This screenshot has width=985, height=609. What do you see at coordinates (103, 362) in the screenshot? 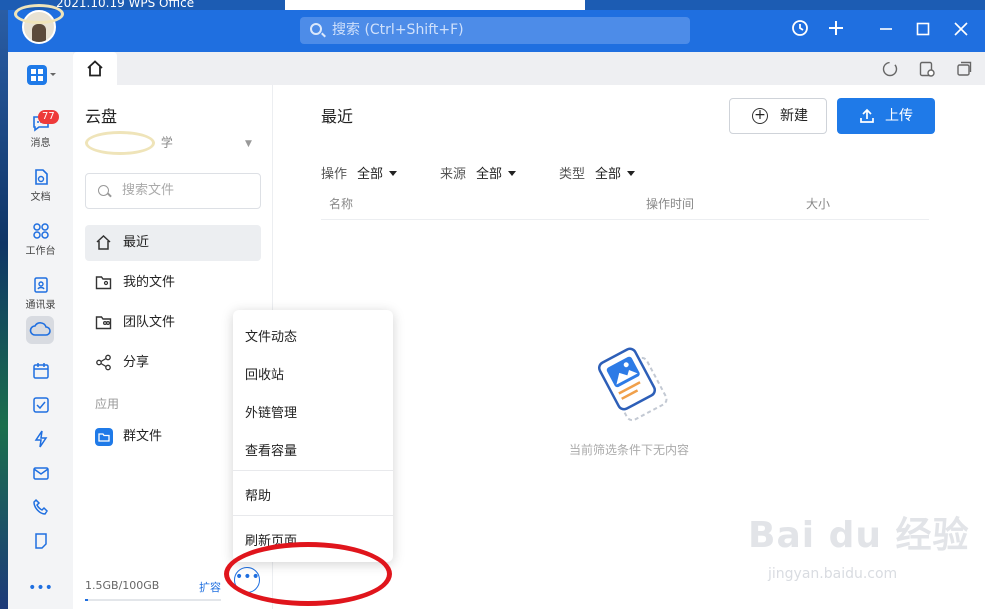
I see `share-icon` at bounding box center [103, 362].